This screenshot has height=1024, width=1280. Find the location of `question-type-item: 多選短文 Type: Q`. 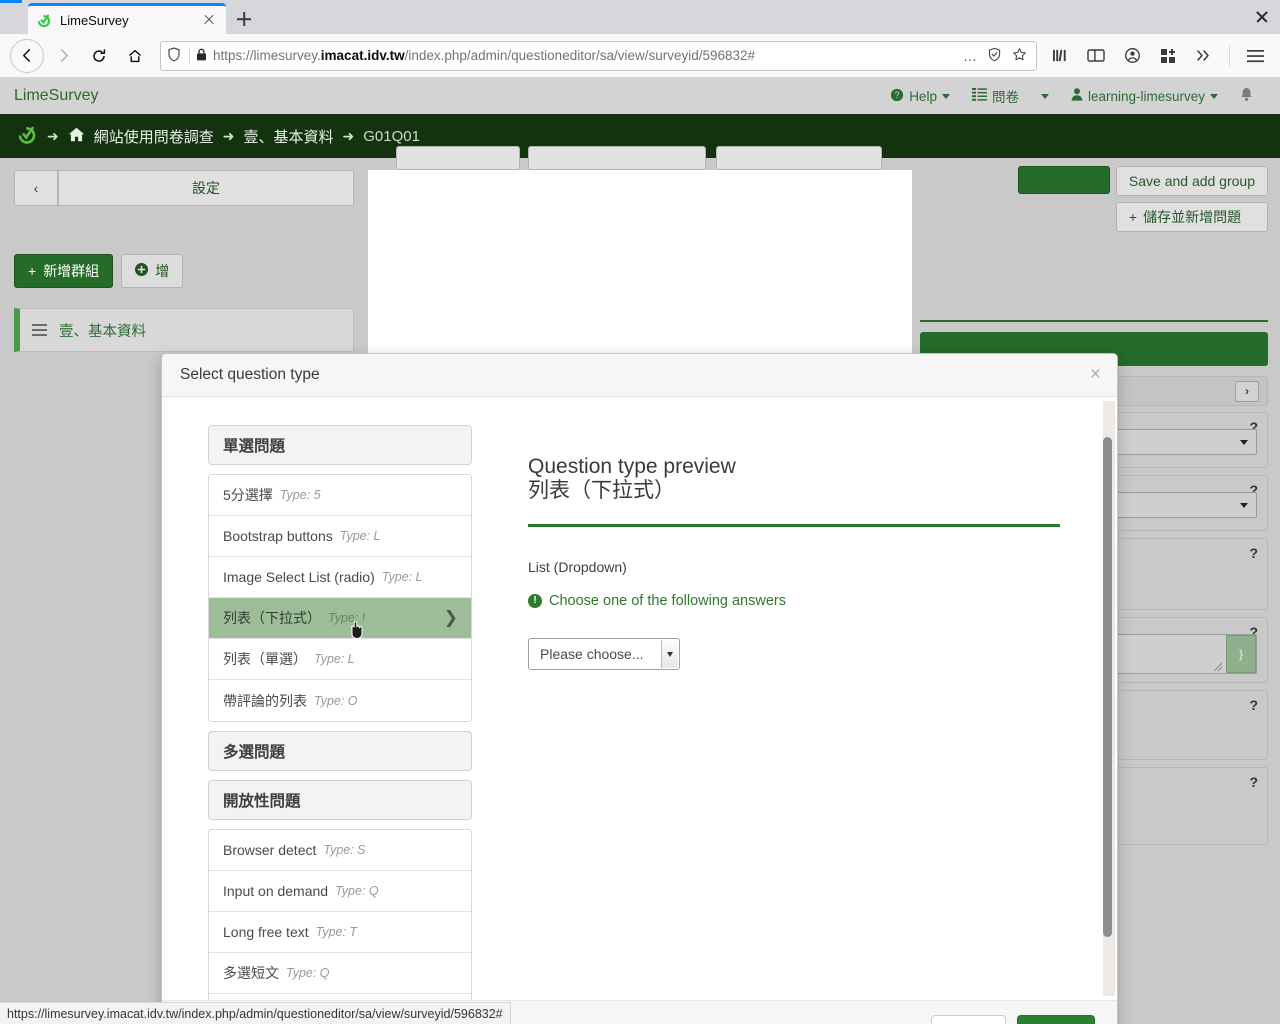

question-type-item: 多選短文 Type: Q is located at coordinates (340, 973).